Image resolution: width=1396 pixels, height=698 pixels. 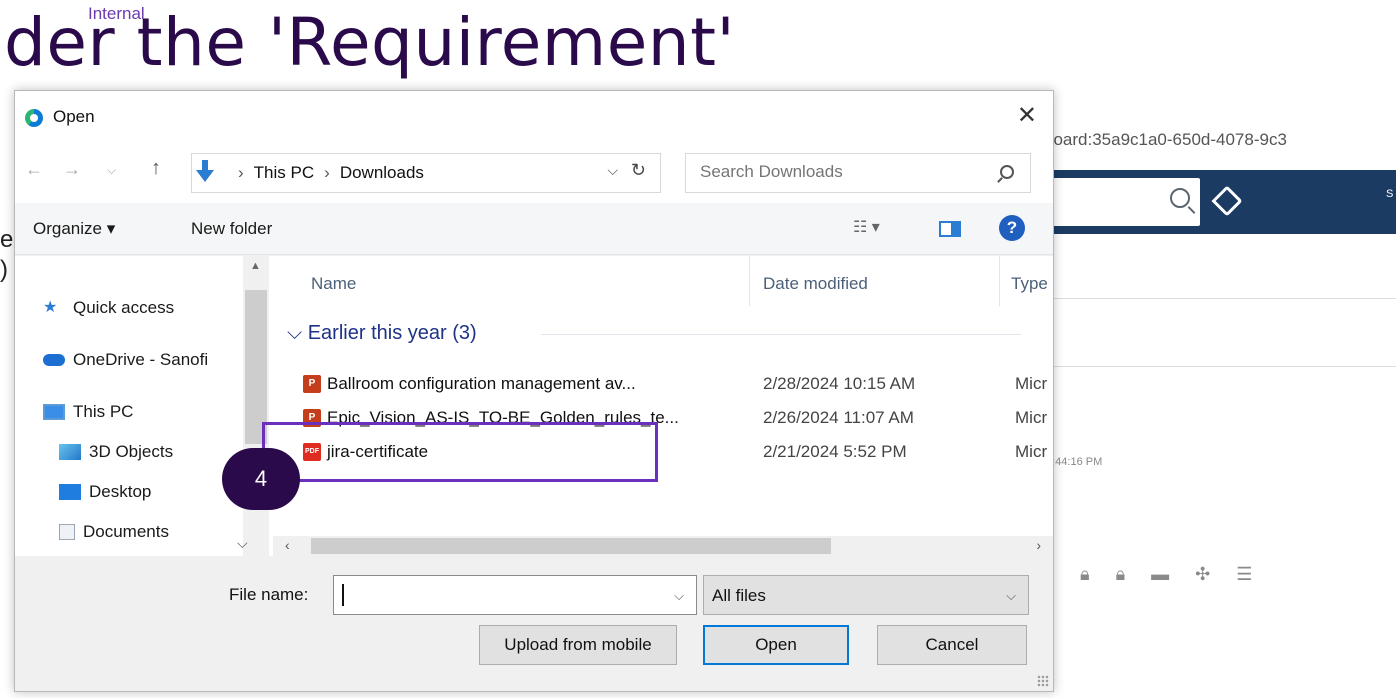 I want to click on scroll-right-icon: ›, so click(x=1038, y=545).